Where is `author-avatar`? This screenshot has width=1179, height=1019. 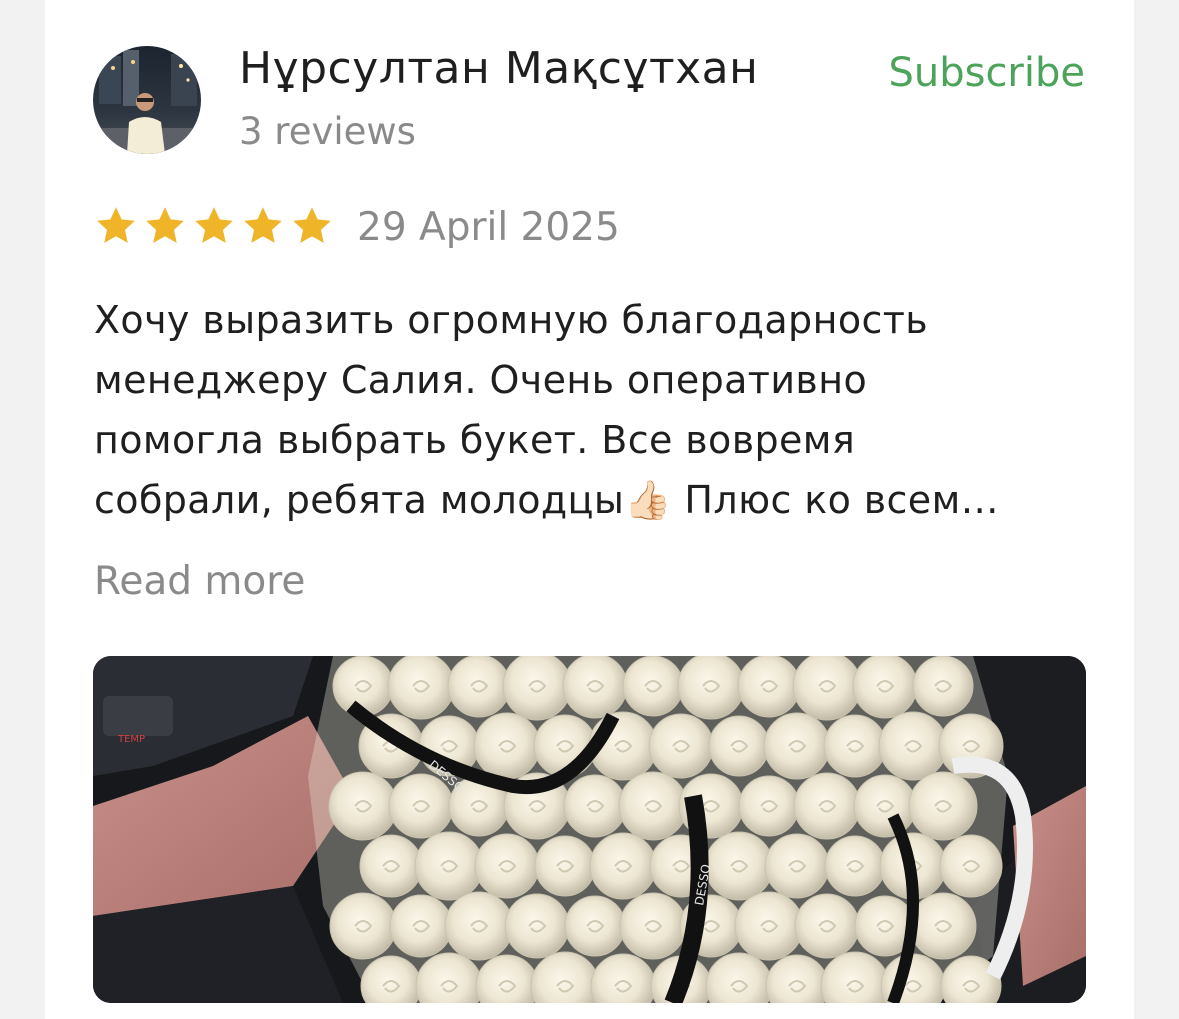 author-avatar is located at coordinates (147, 100).